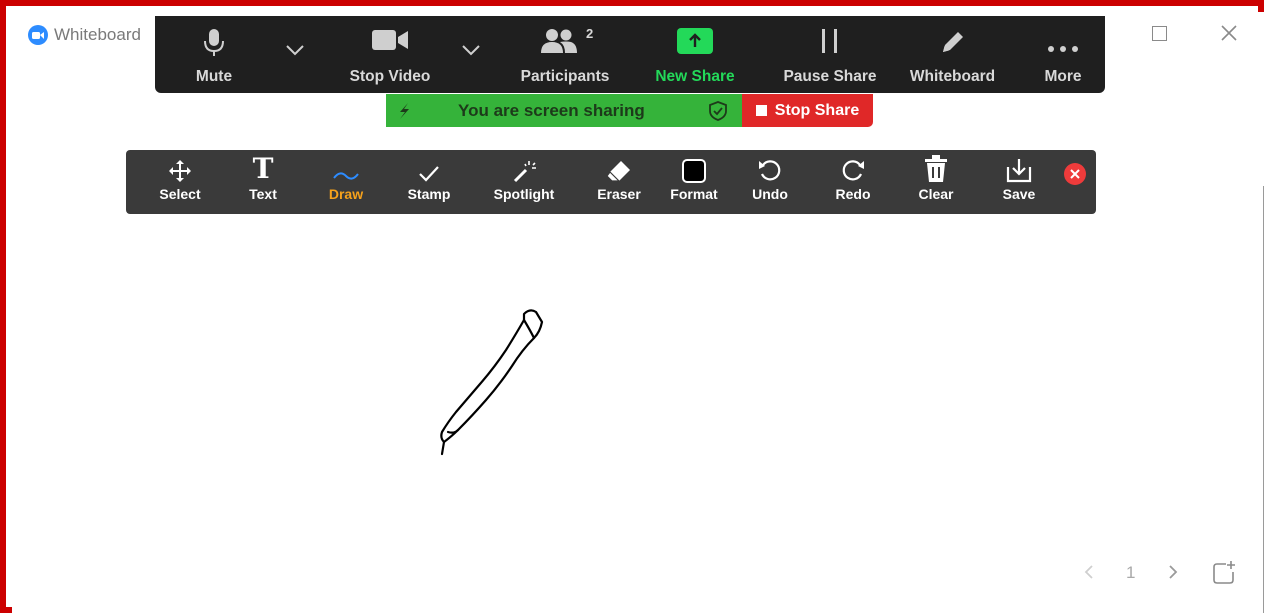 This screenshot has height=613, width=1264. I want to click on previous-page-chevron-icon, so click(1089, 574).